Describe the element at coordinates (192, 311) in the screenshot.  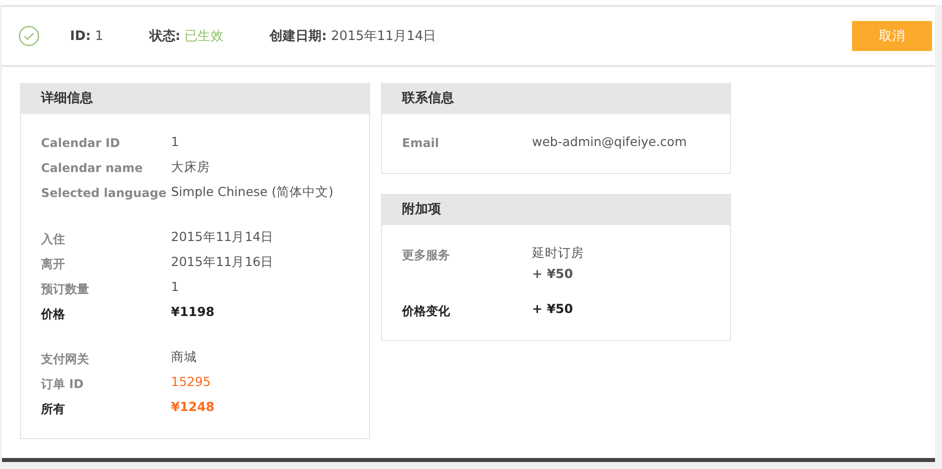
I see `field-value: ¥1198` at that location.